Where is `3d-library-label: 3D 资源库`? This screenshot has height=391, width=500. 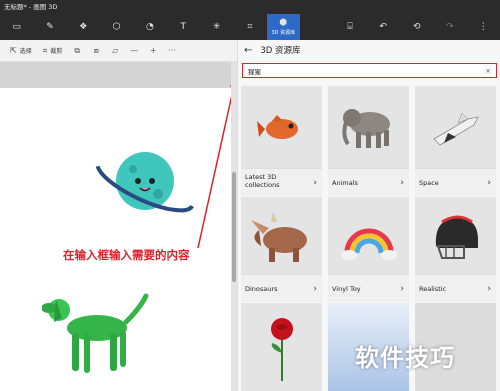
3d-library-label: 3D 资源库 is located at coordinates (283, 33).